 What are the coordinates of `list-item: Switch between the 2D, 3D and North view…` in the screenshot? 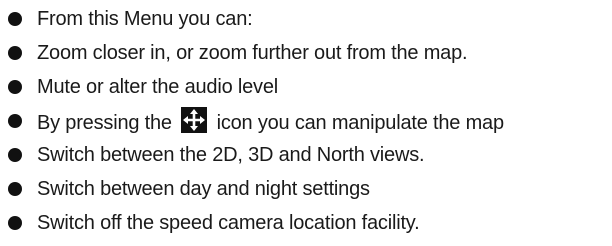 It's located at (306, 155).